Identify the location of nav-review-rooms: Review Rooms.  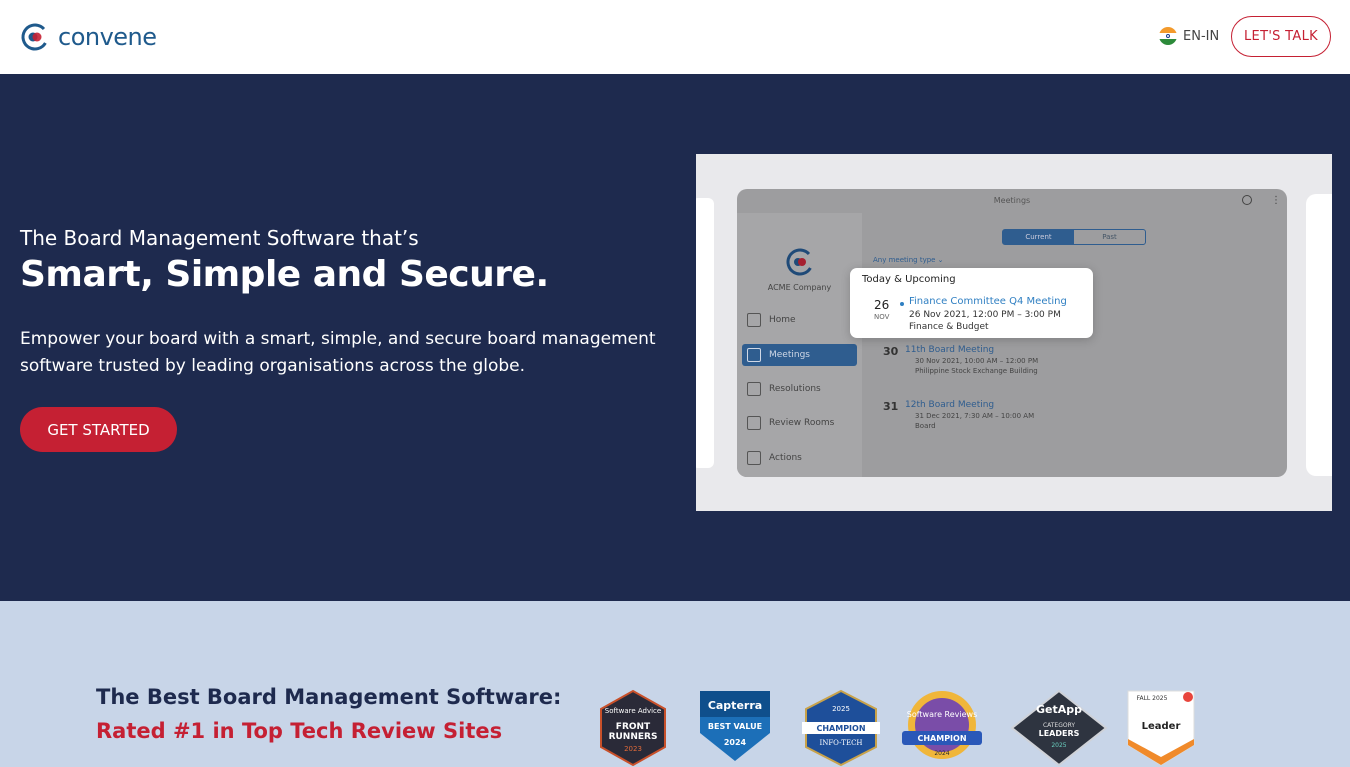
(802, 423).